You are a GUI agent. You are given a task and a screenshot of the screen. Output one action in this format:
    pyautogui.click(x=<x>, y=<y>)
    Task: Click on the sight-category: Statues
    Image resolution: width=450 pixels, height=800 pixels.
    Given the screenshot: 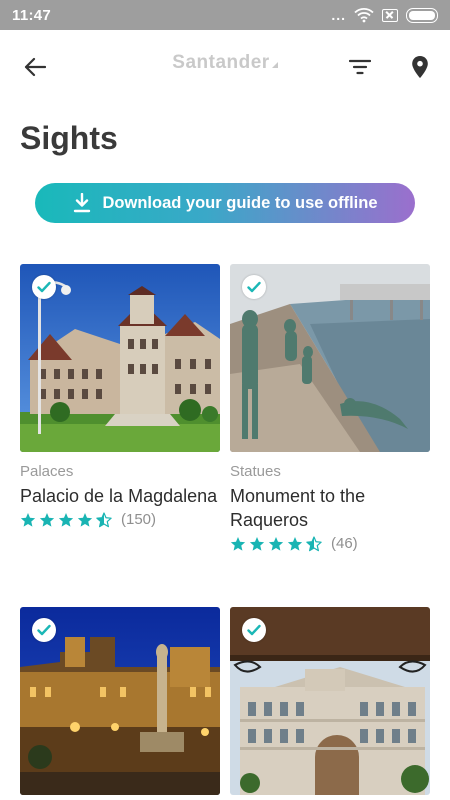 What is the action you would take?
    pyautogui.click(x=255, y=471)
    